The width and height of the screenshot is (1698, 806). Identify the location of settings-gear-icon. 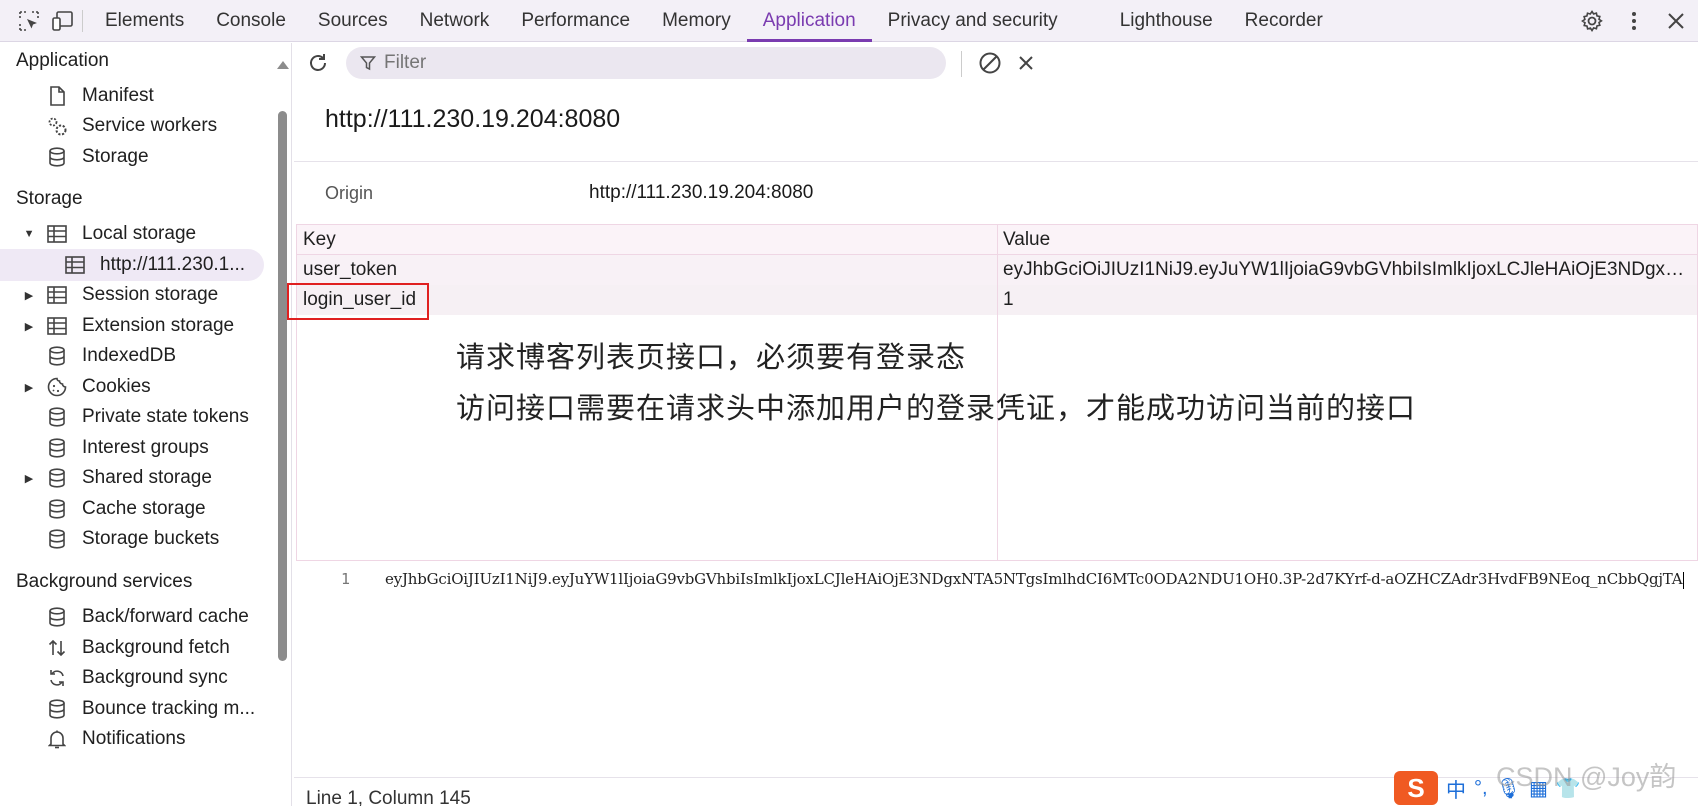
(1592, 21).